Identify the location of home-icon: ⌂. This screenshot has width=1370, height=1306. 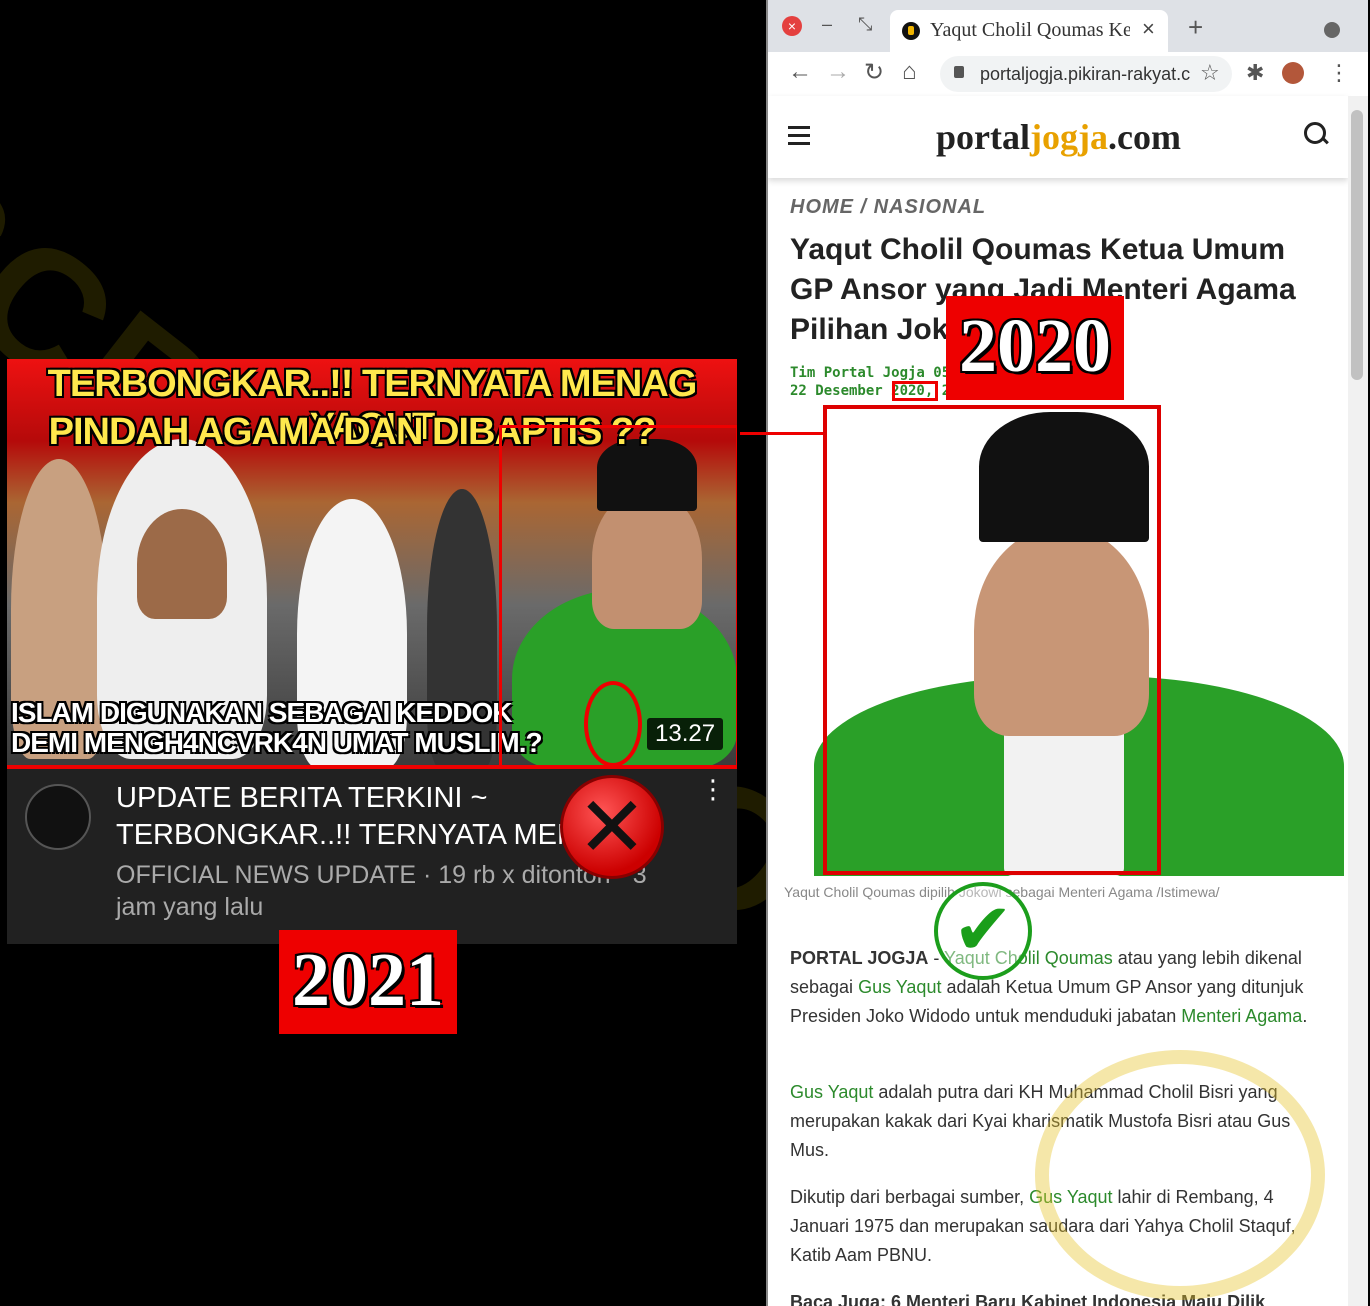
(909, 72).